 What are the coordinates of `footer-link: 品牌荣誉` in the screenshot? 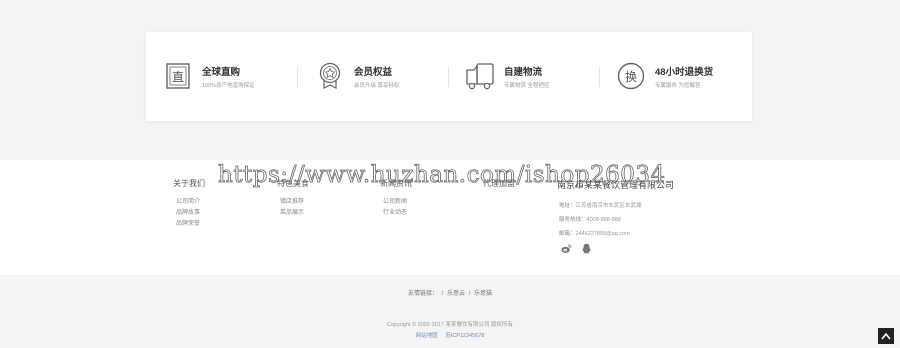 It's located at (188, 222).